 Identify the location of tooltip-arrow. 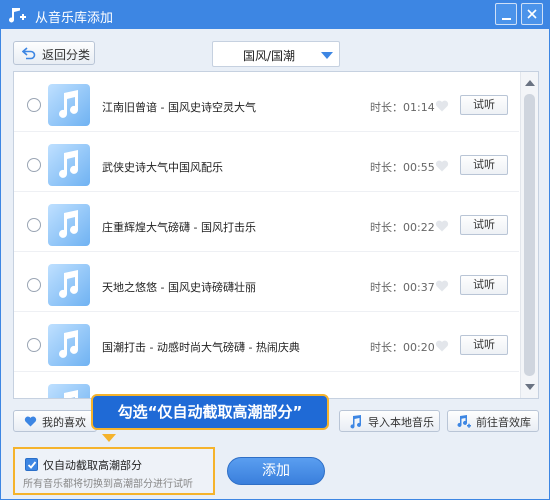
(109, 438).